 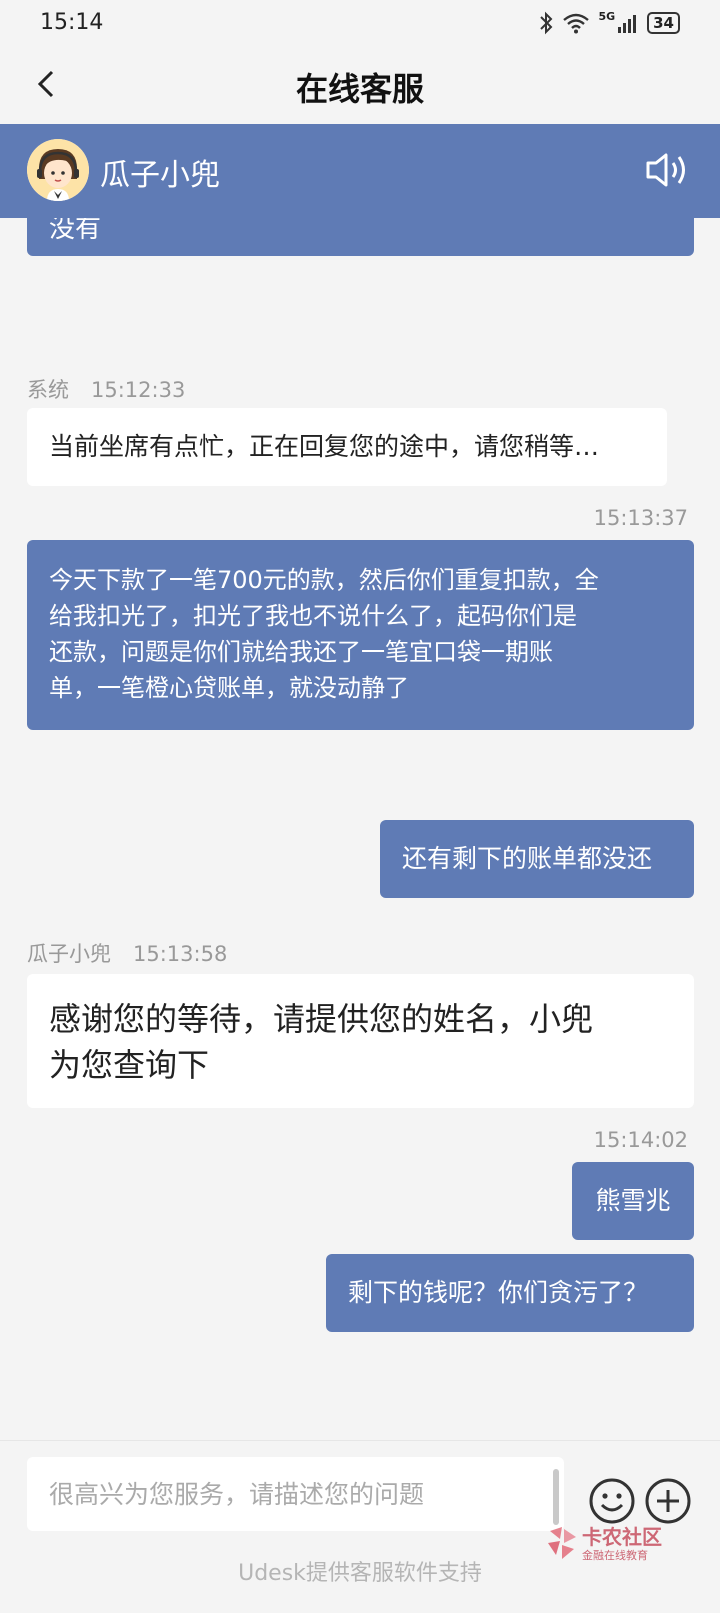 I want to click on agent-header: 瓜子小兜, so click(x=360, y=171).